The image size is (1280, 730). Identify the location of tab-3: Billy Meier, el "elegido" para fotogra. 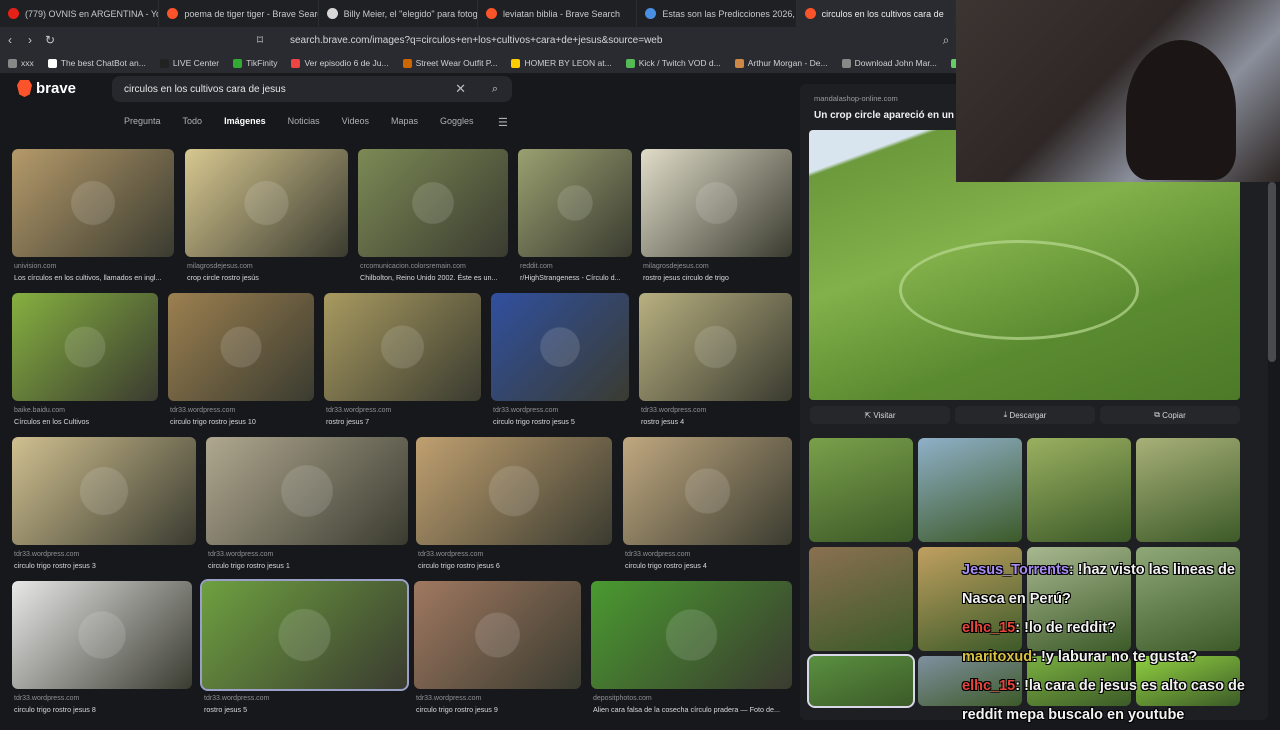
(398, 13).